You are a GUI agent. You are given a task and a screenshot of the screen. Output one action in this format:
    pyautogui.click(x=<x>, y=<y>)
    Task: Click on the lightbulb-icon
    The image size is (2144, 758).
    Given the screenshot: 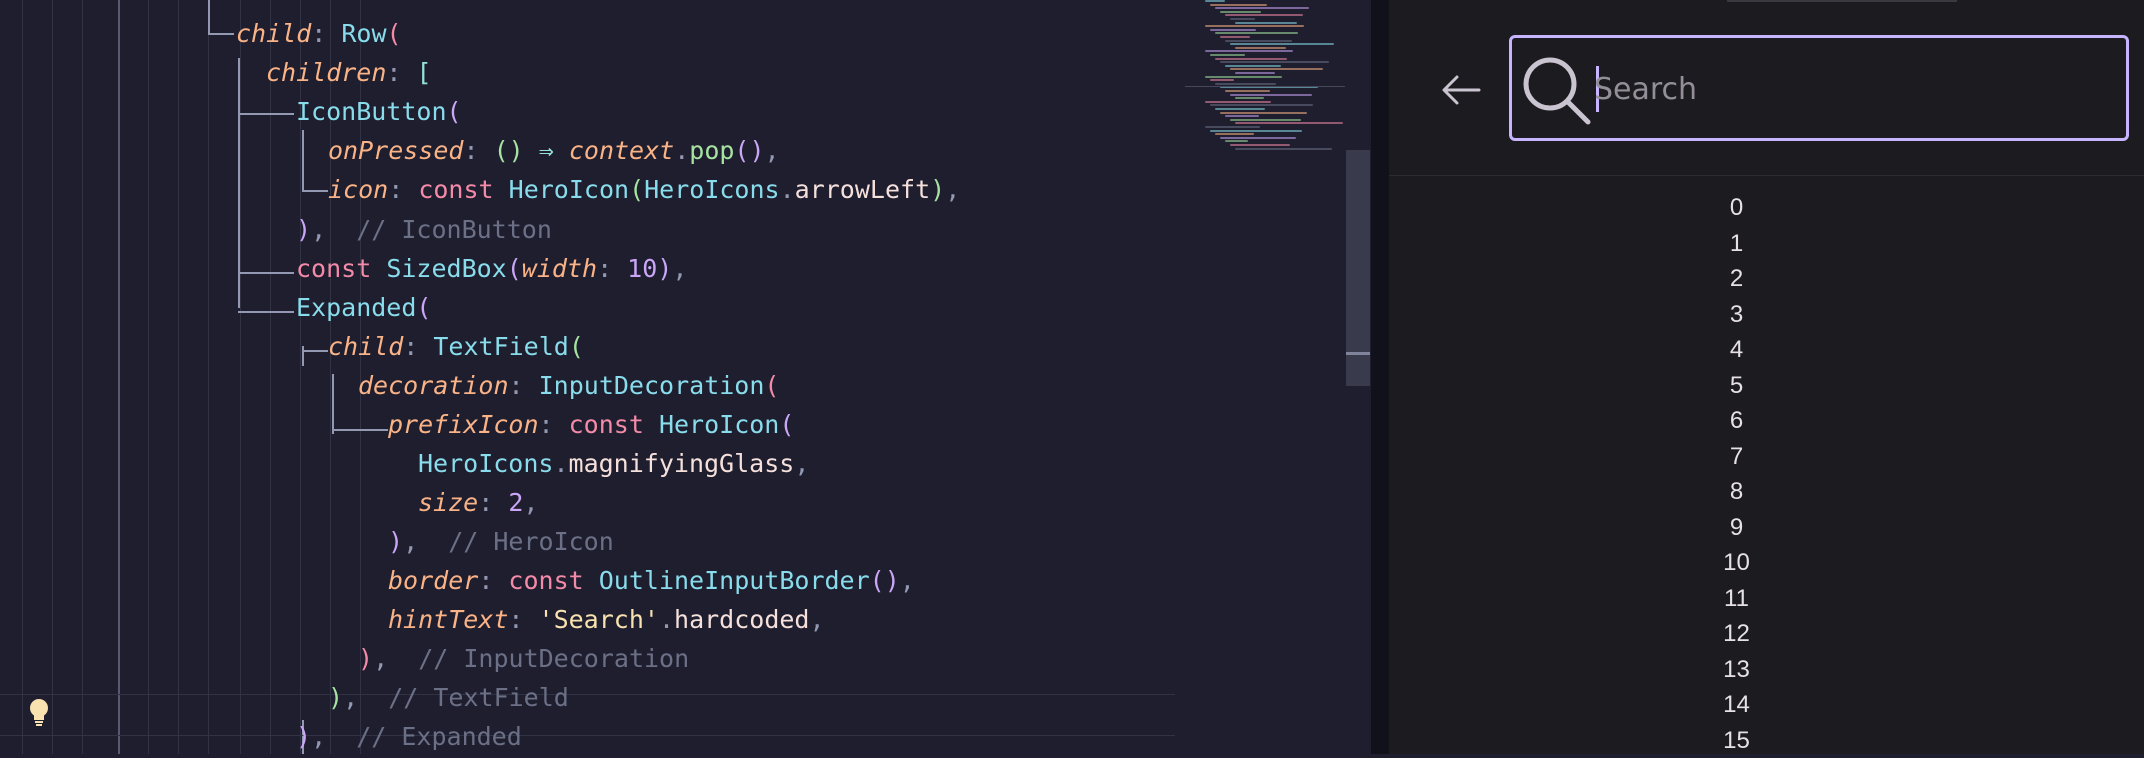 What is the action you would take?
    pyautogui.click(x=39, y=713)
    